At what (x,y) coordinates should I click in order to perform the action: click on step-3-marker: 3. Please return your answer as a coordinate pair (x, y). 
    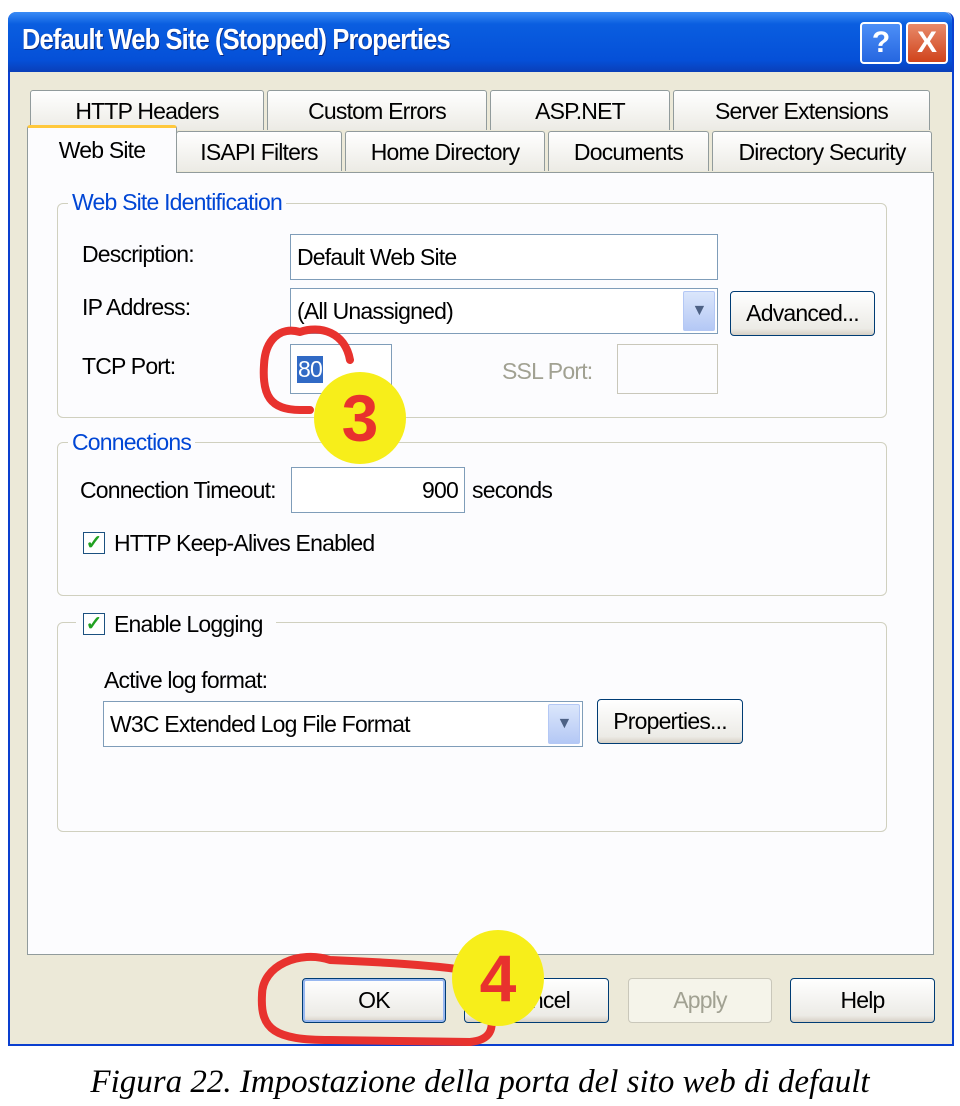
    Looking at the image, I should click on (360, 418).